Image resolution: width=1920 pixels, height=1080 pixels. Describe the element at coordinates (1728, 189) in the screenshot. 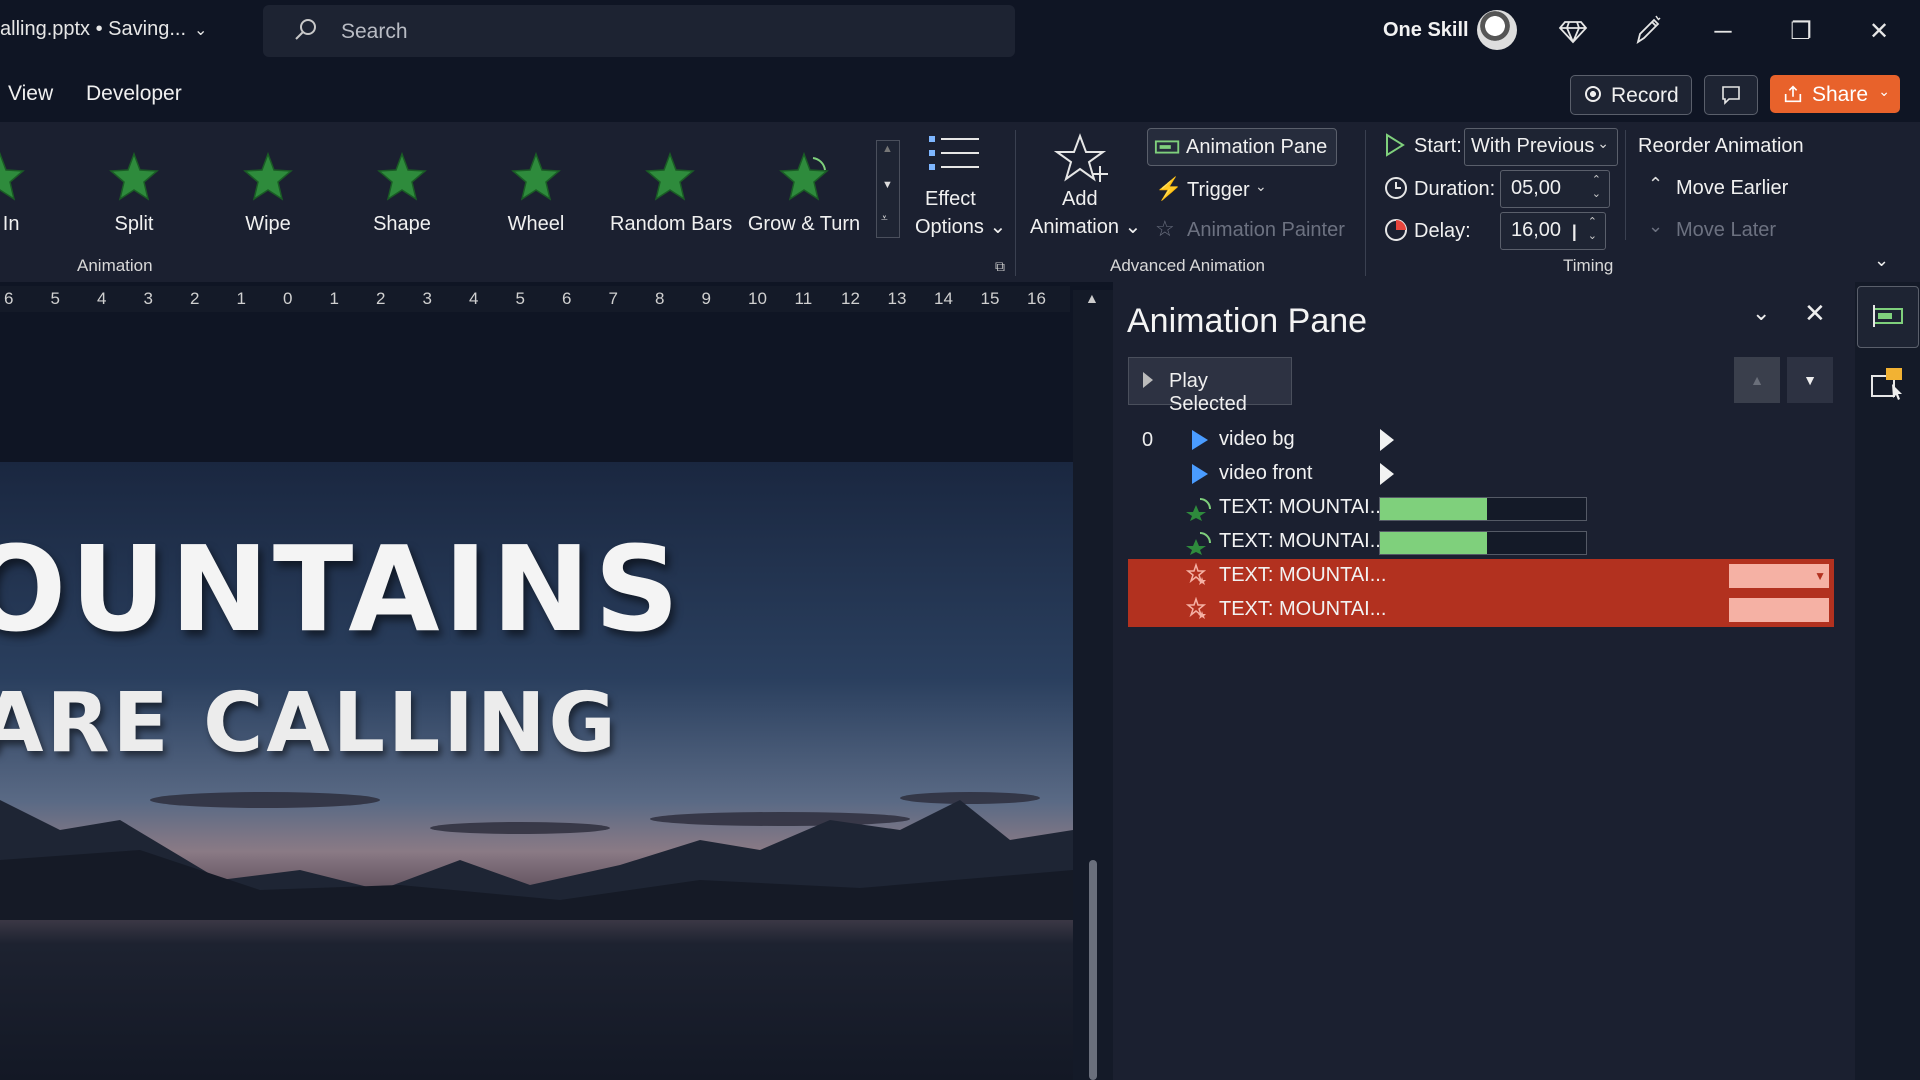

I see `move-earlier-button: ⌃ Move Earlier` at that location.